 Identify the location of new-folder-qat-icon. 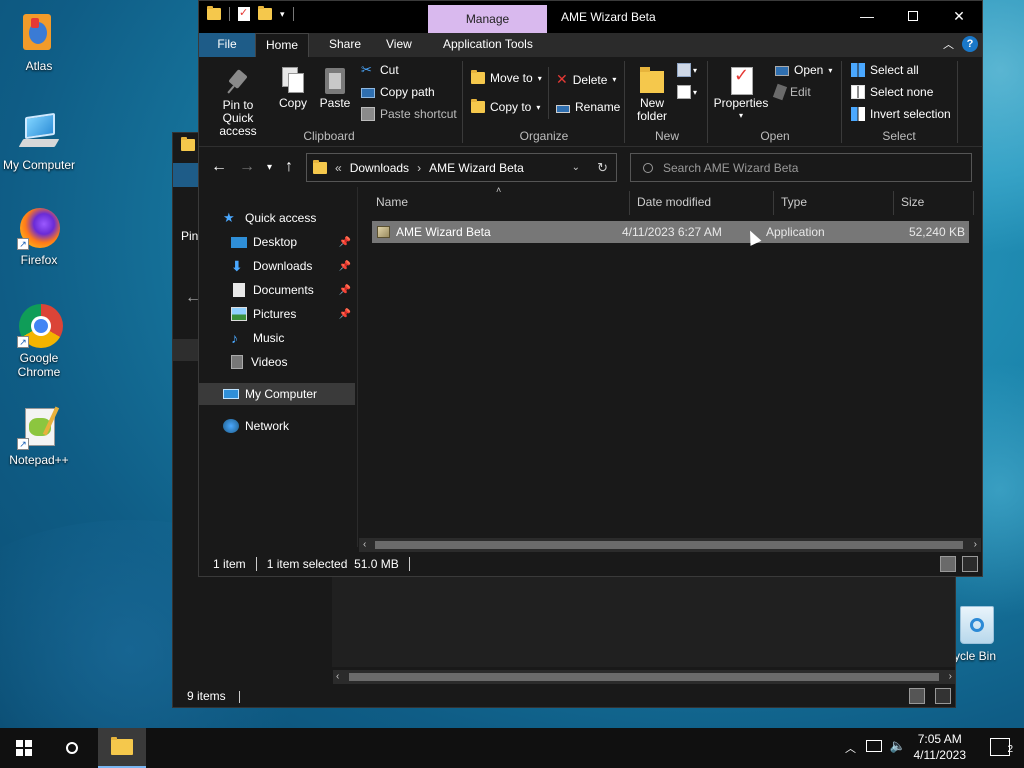
(265, 13).